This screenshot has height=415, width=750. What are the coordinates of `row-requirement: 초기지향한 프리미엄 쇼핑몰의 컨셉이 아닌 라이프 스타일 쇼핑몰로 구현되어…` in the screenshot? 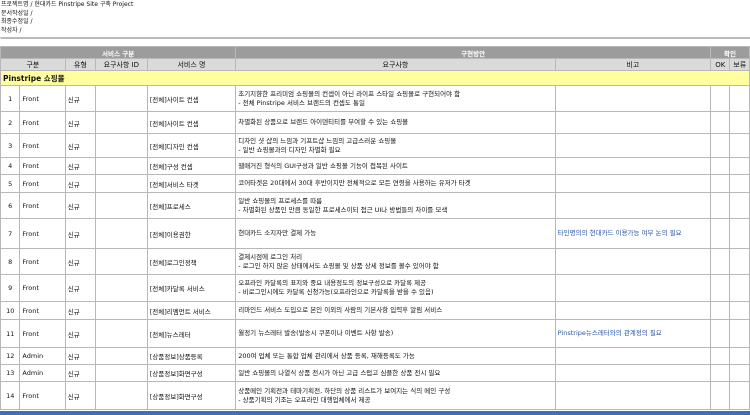 It's located at (395, 98).